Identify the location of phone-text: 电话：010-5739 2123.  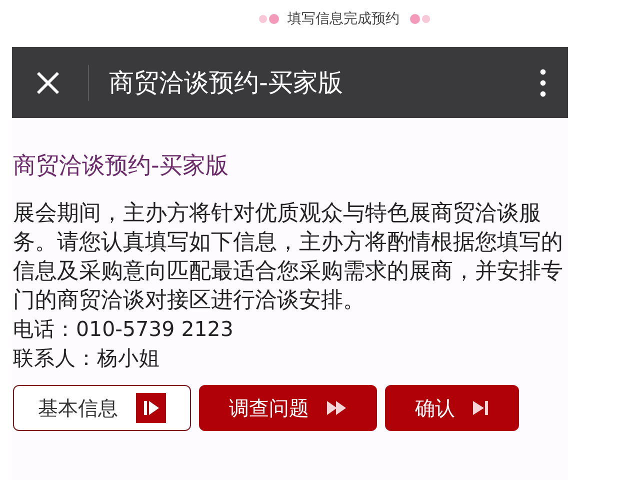
(123, 329).